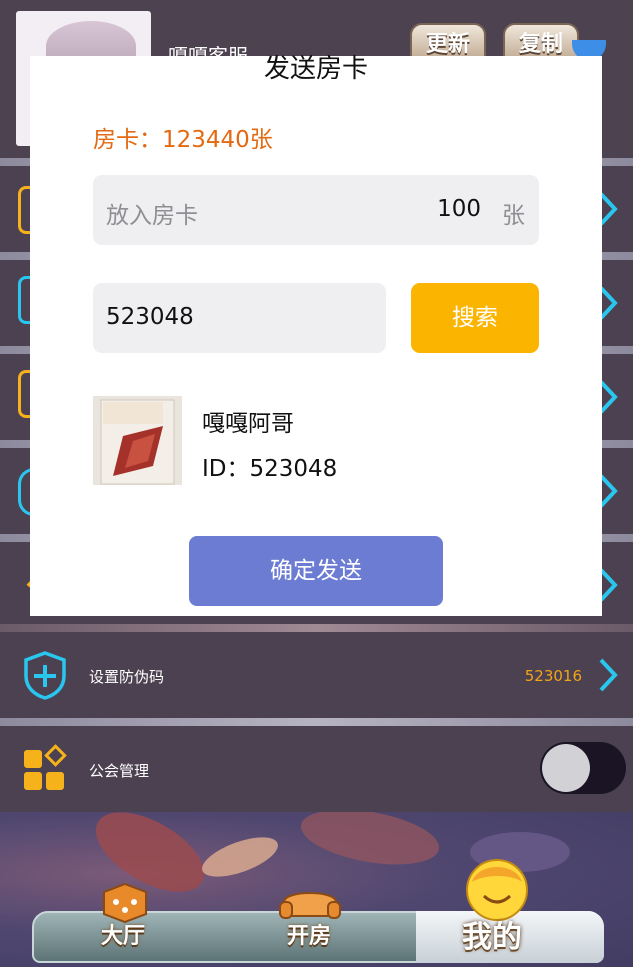 The image size is (633, 967). Describe the element at coordinates (270, 469) in the screenshot. I see `user-id: ID：523048` at that location.